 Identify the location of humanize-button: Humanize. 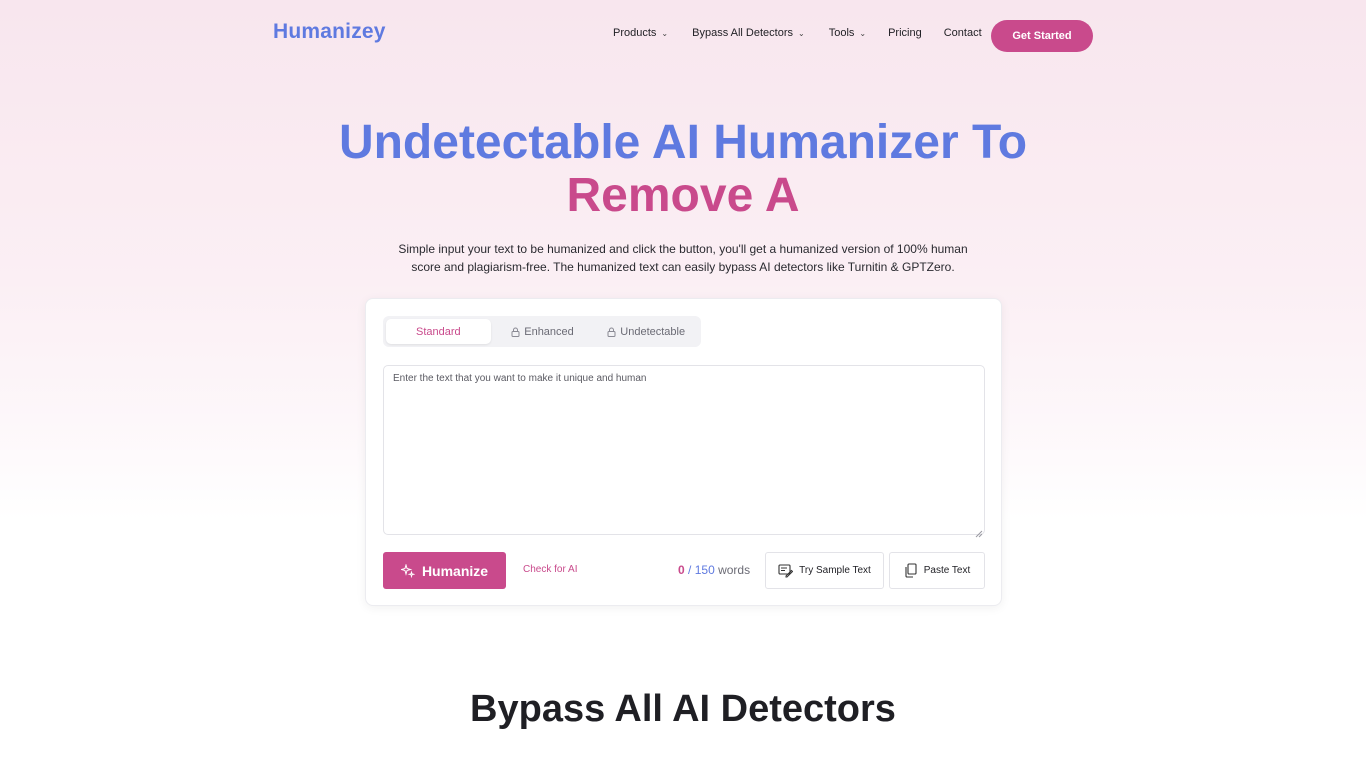
(444, 570).